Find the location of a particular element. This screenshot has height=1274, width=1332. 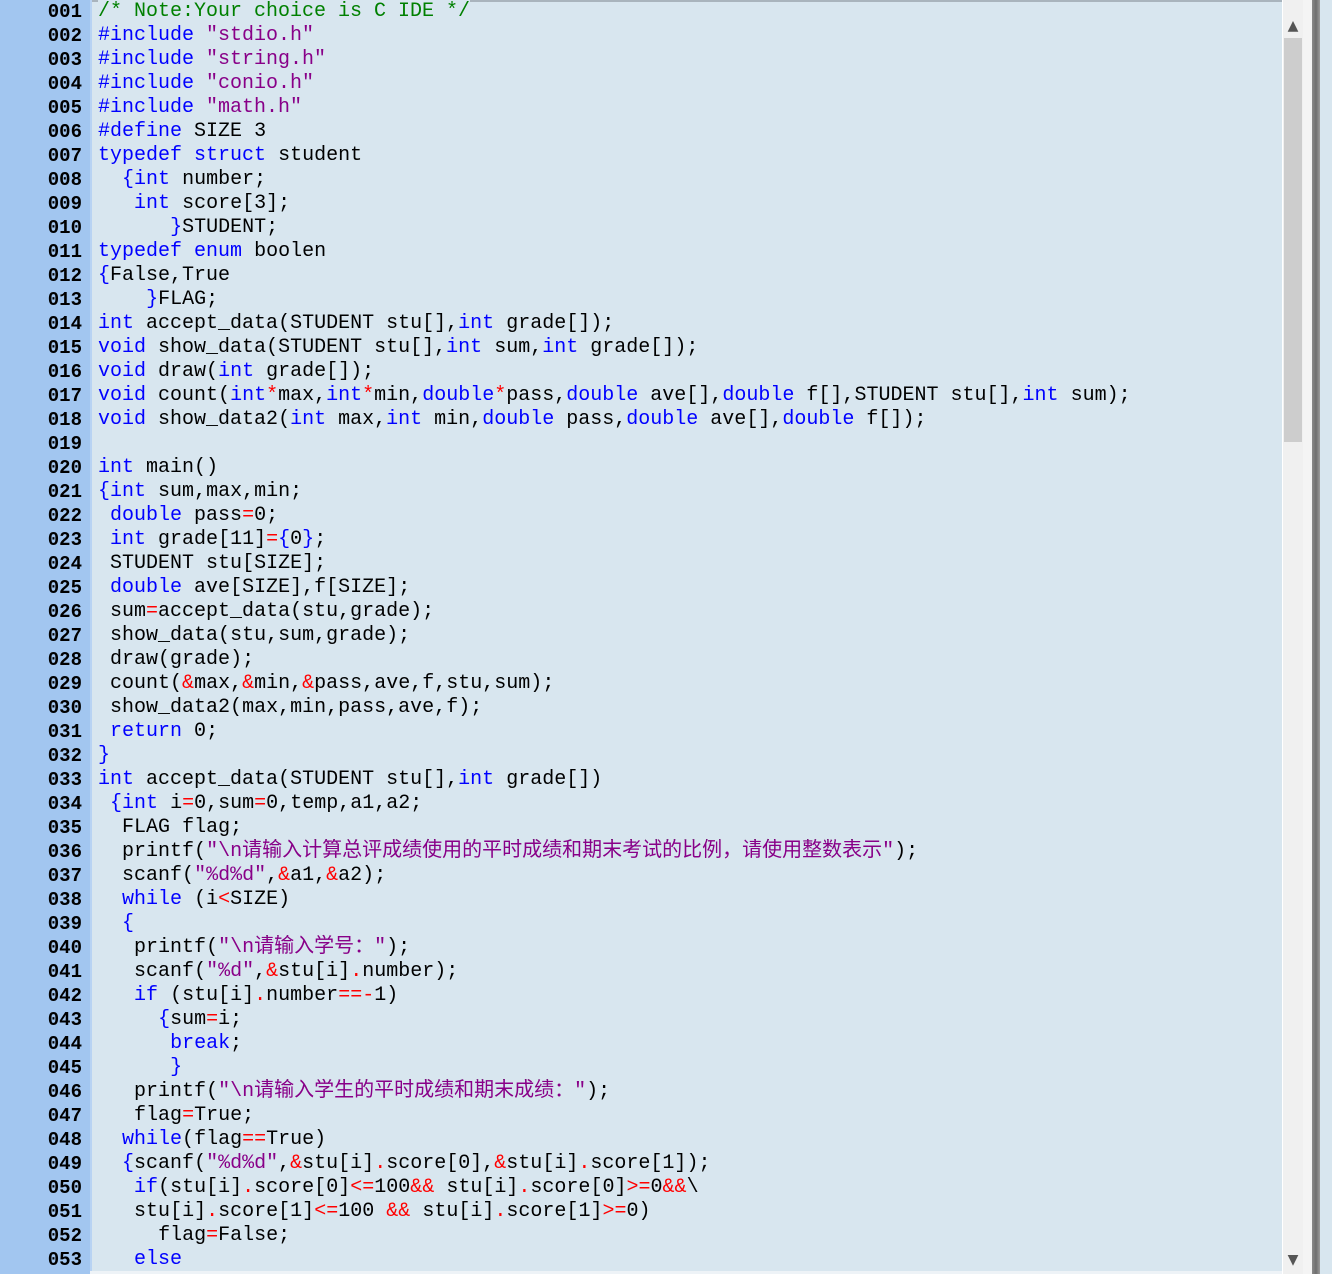

code-line: {sum=i; {sum=i; is located at coordinates (170, 1020).